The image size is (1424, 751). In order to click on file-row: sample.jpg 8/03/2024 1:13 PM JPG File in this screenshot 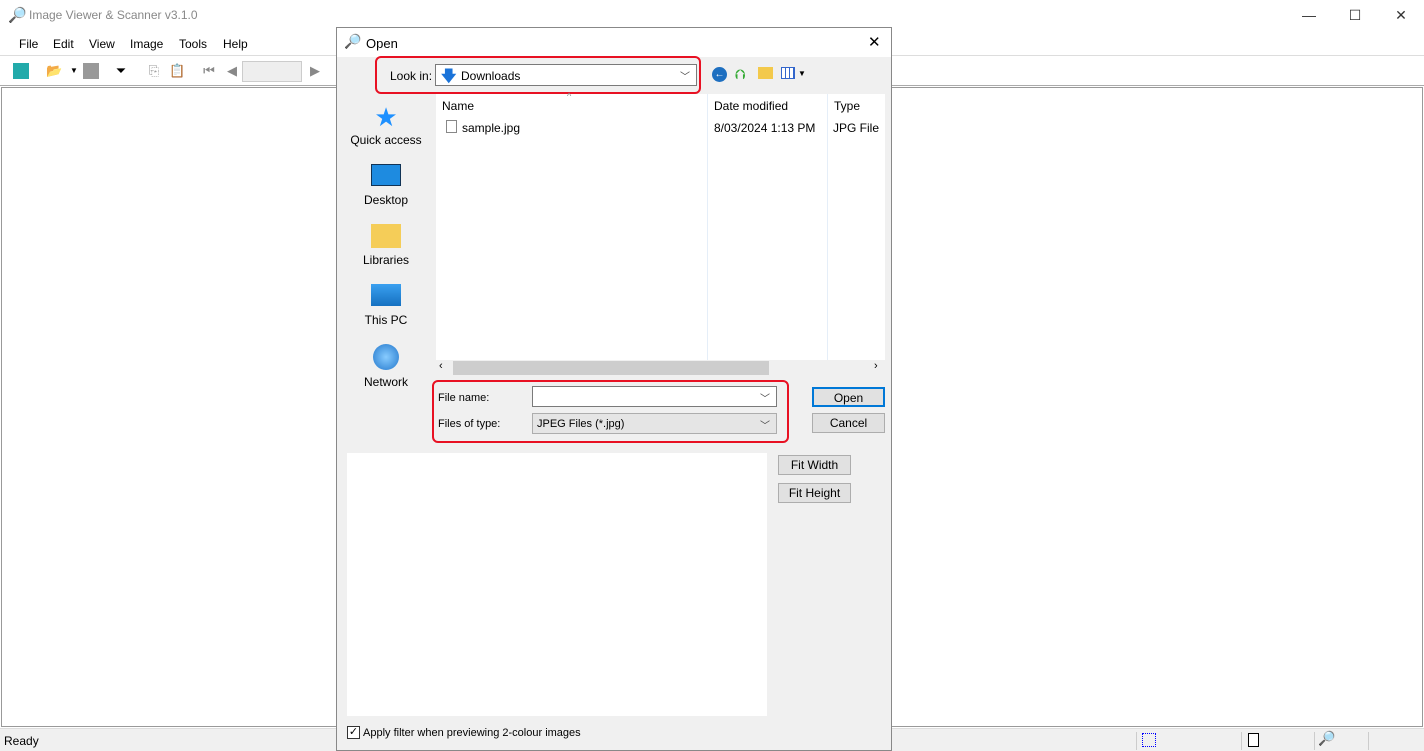, I will do `click(660, 127)`.